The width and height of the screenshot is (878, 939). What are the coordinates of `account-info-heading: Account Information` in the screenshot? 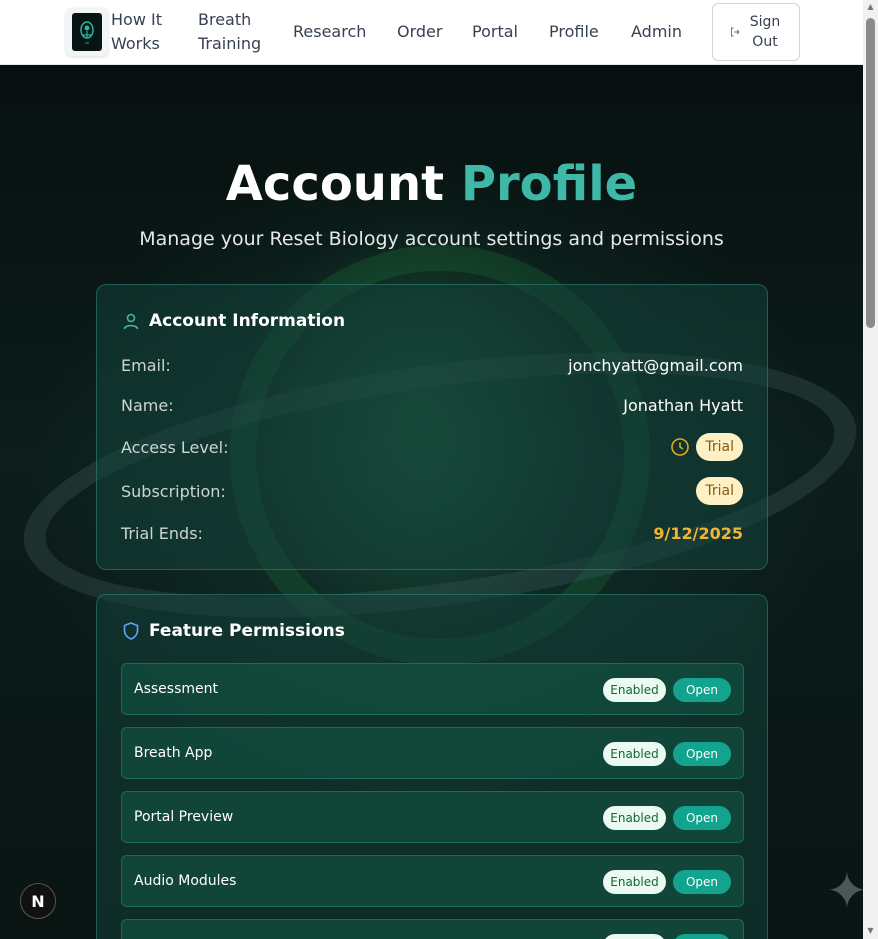 It's located at (233, 321).